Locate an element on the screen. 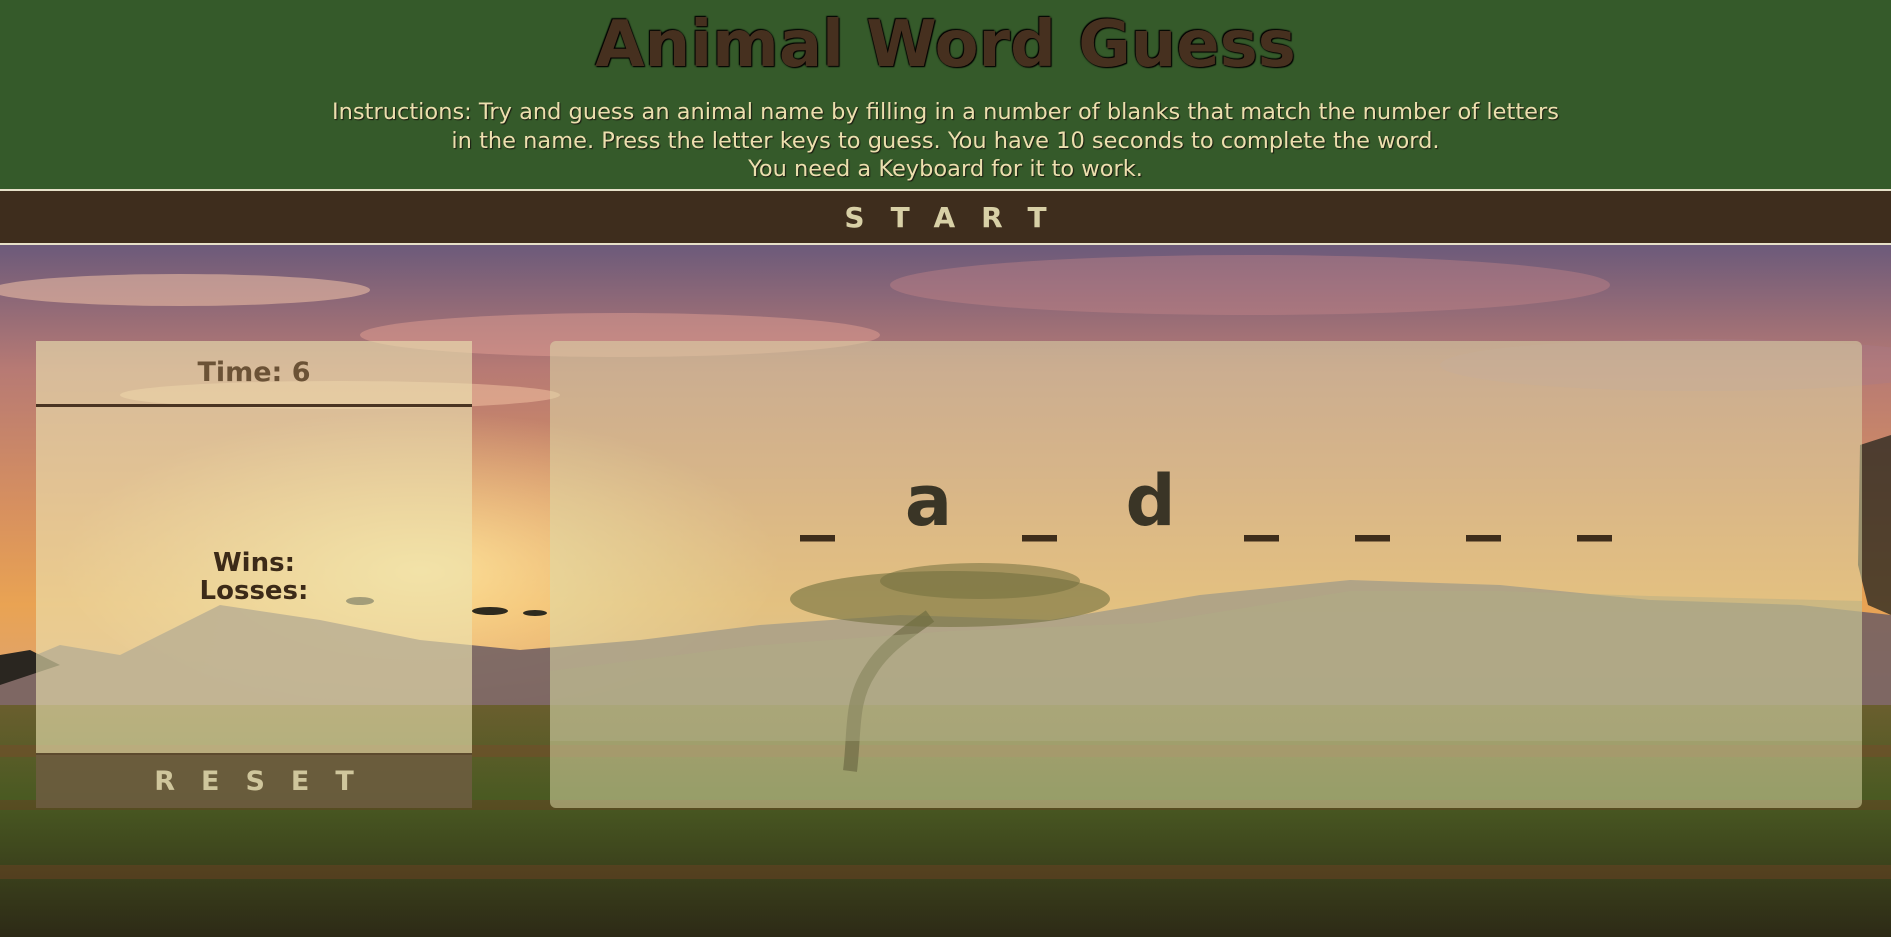 The image size is (1891, 937). losses-label: Losses: is located at coordinates (254, 591).